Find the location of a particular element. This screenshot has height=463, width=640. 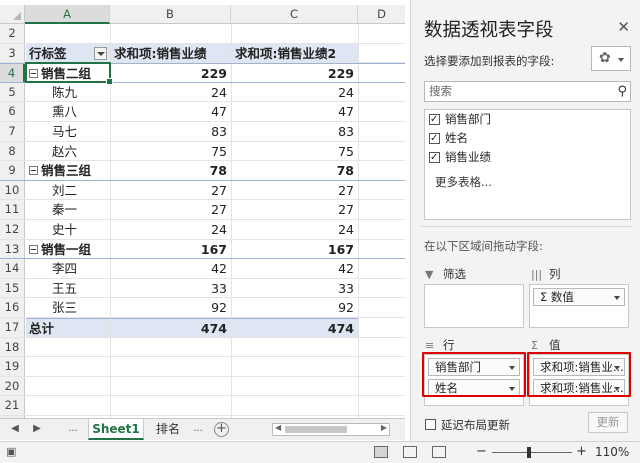

group-label-cell: 销售一组 is located at coordinates (68, 249).